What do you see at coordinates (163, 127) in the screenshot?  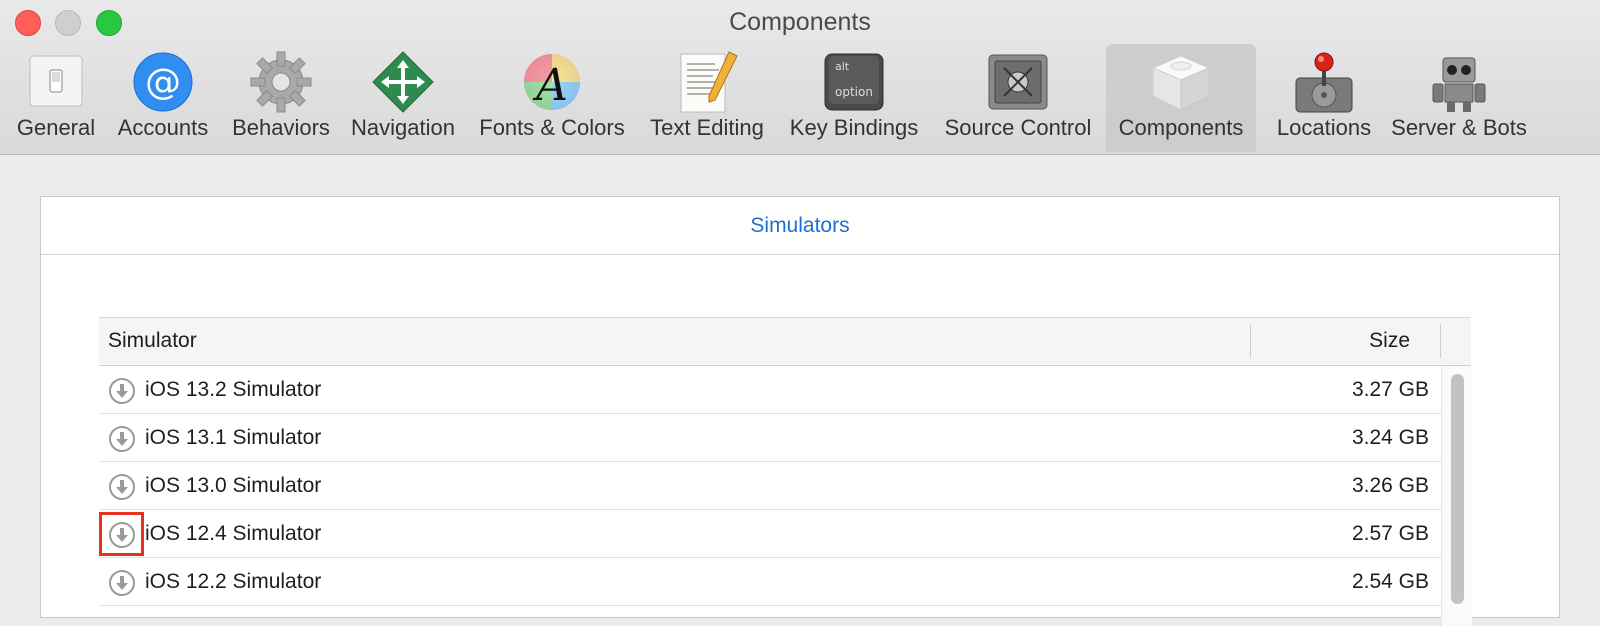 I see `toolbar-label: Accounts` at bounding box center [163, 127].